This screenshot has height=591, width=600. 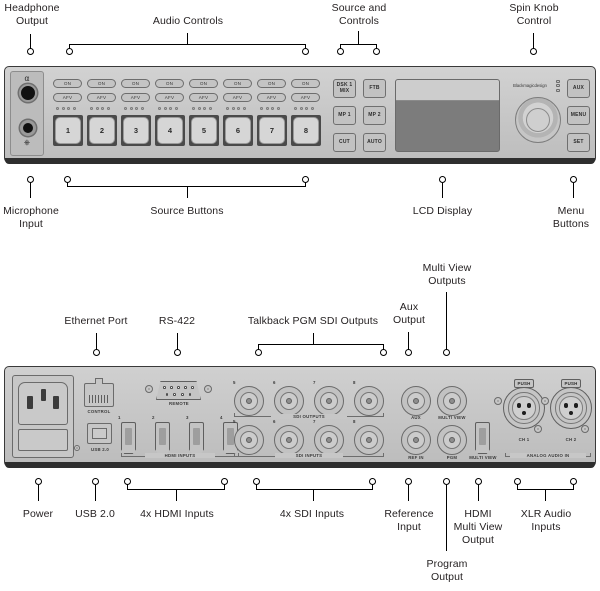 I want to click on xlr-push-latch-ch1: PUSH, so click(x=524, y=383).